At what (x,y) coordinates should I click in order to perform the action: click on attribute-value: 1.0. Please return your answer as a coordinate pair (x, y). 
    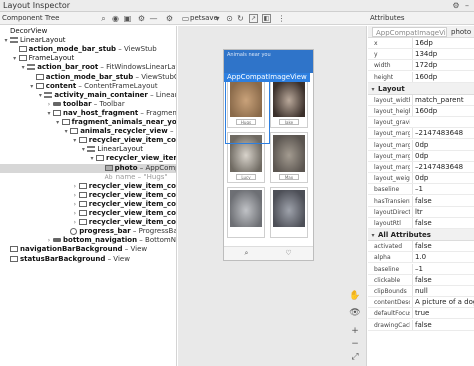
    Looking at the image, I should click on (443, 257).